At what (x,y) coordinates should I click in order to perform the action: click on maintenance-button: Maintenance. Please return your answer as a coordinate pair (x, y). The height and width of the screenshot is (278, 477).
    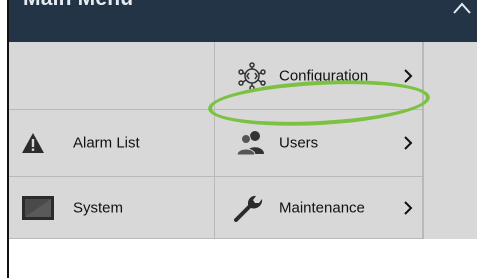
    Looking at the image, I should click on (319, 208).